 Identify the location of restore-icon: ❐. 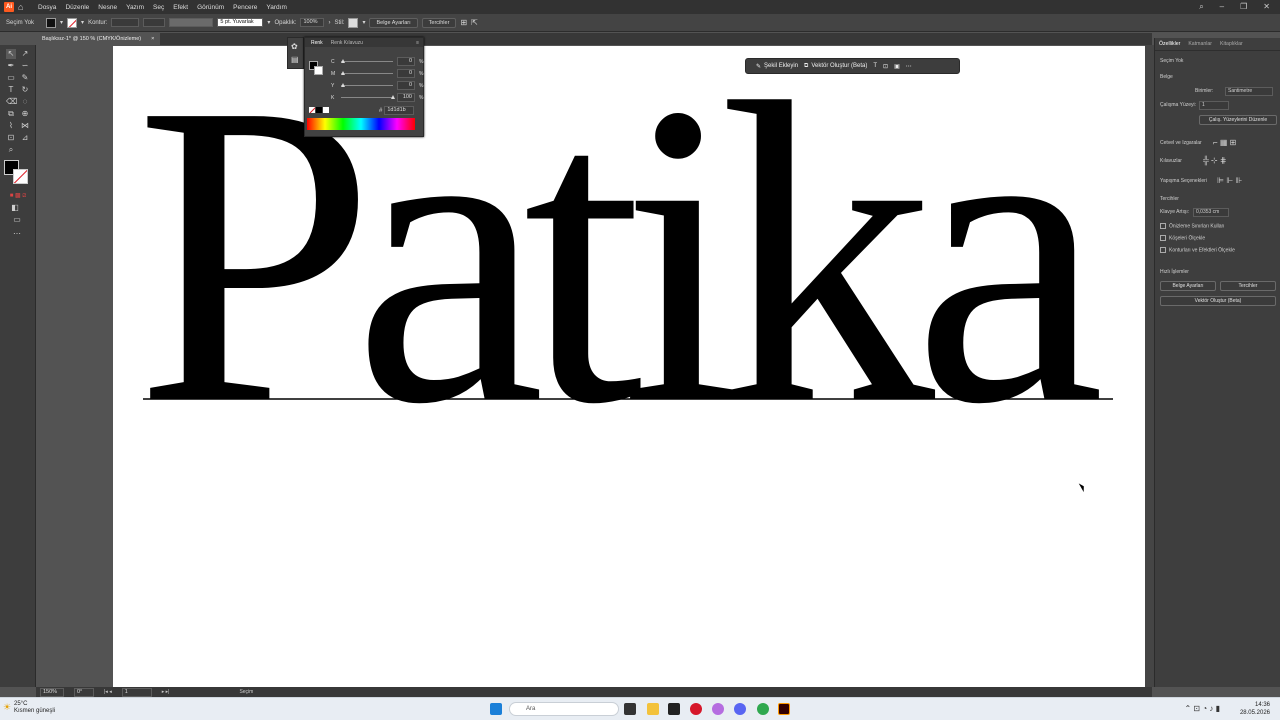
(1243, 7).